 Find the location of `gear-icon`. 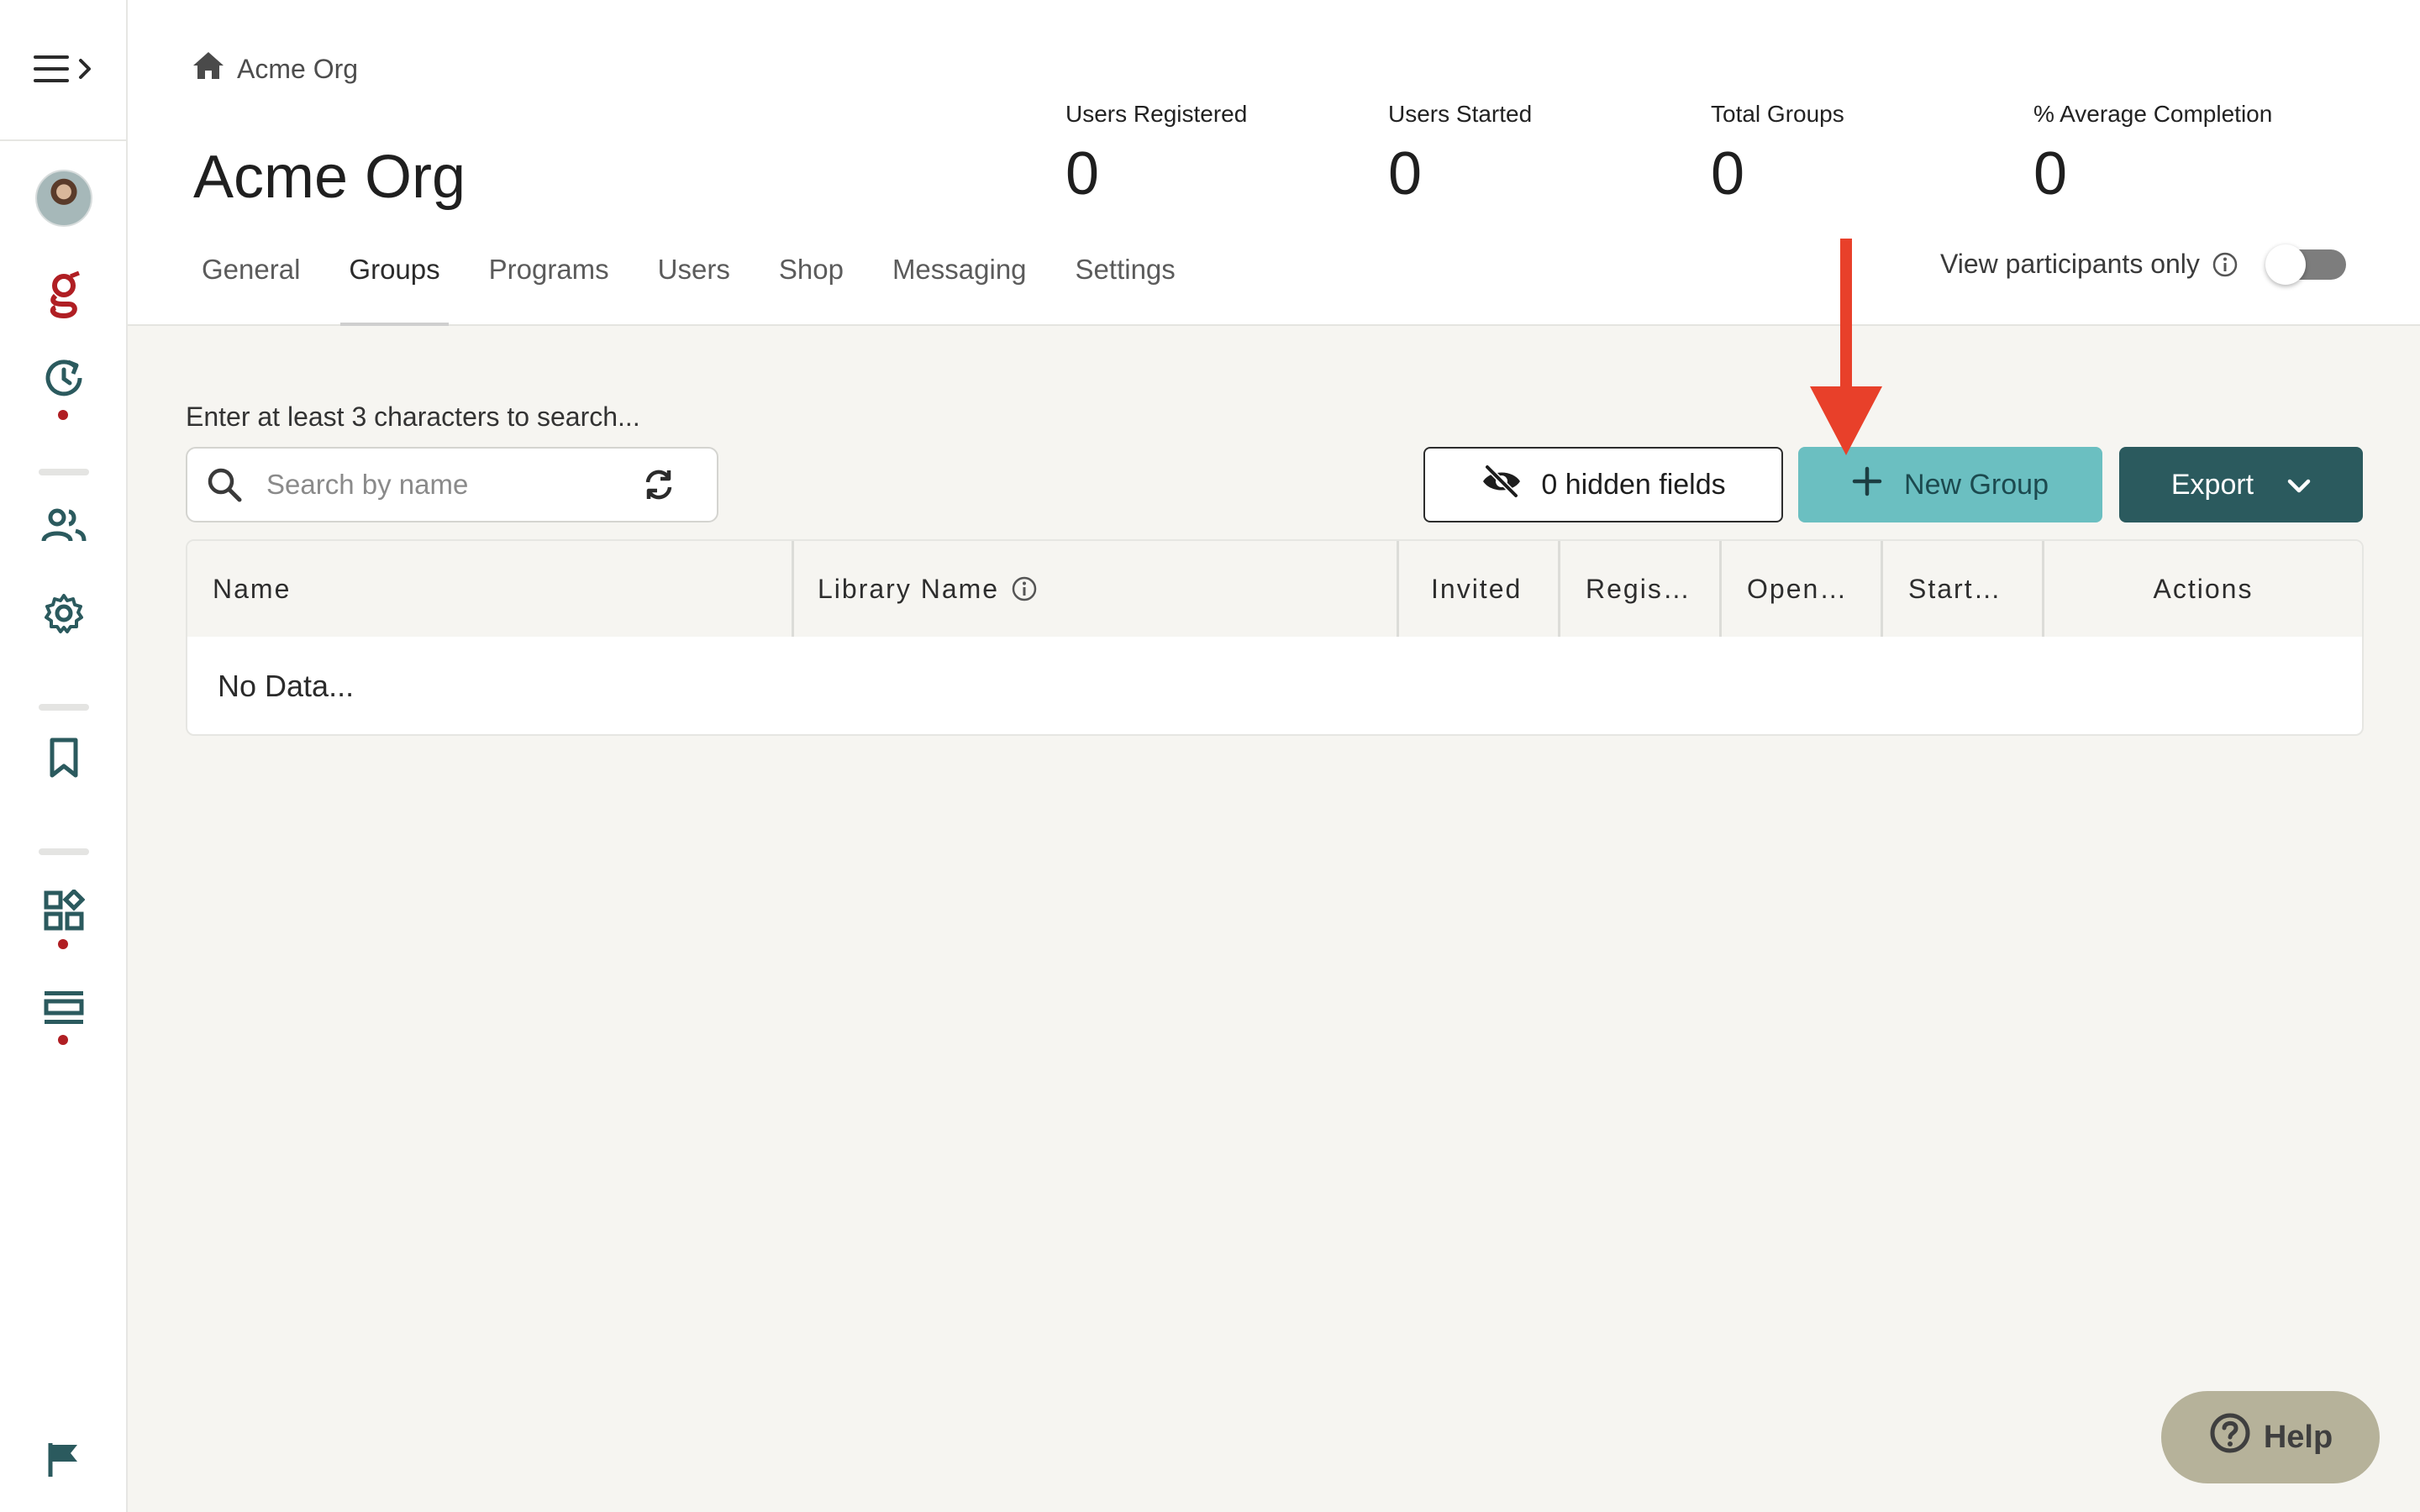

gear-icon is located at coordinates (64, 615).